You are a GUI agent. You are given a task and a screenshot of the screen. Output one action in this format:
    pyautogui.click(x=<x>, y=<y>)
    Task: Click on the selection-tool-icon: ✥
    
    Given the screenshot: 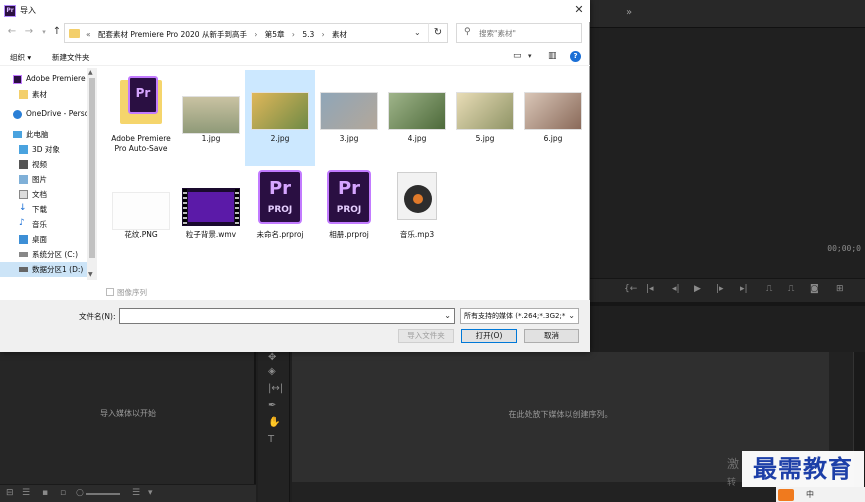 What is the action you would take?
    pyautogui.click(x=272, y=357)
    